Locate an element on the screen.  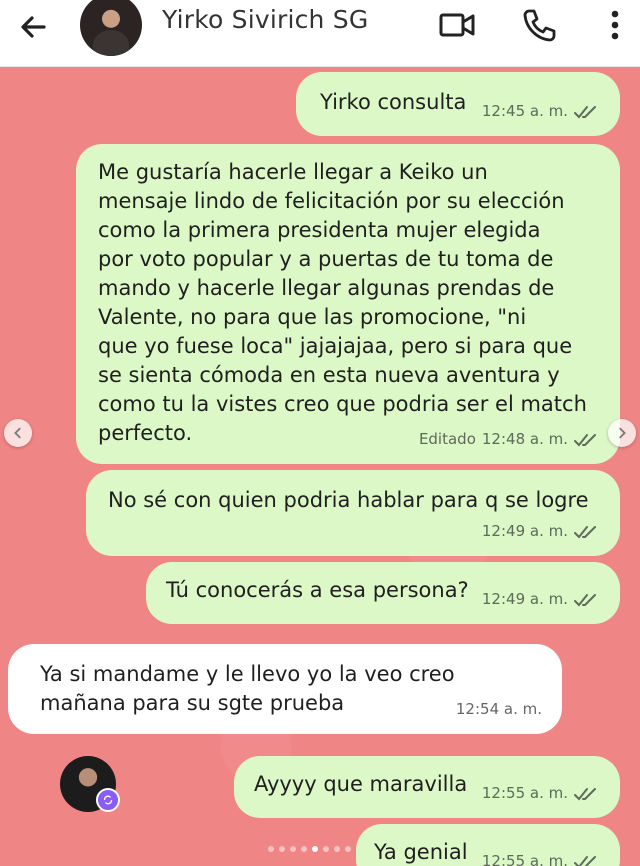
chevron-left-icon is located at coordinates (17, 433).